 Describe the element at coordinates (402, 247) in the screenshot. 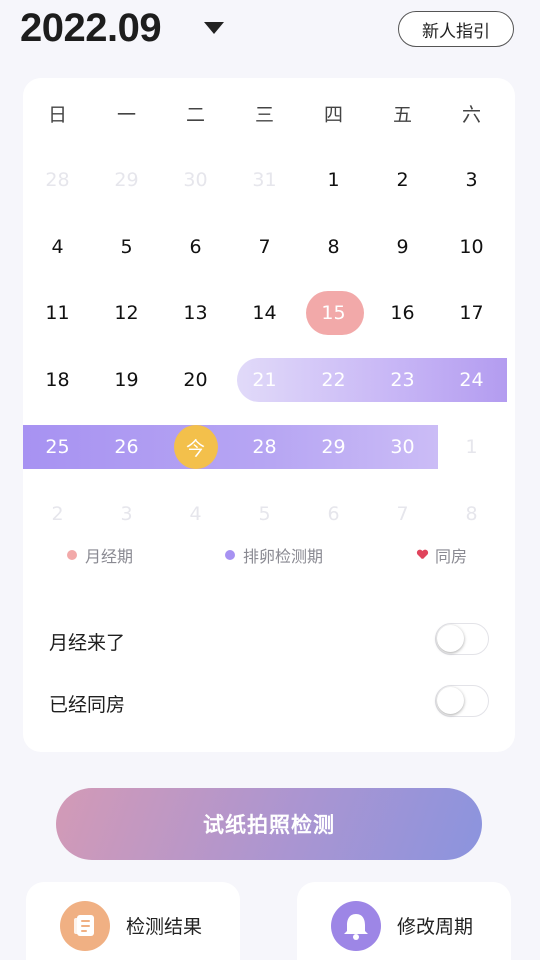

I see `day-cell: 9` at that location.